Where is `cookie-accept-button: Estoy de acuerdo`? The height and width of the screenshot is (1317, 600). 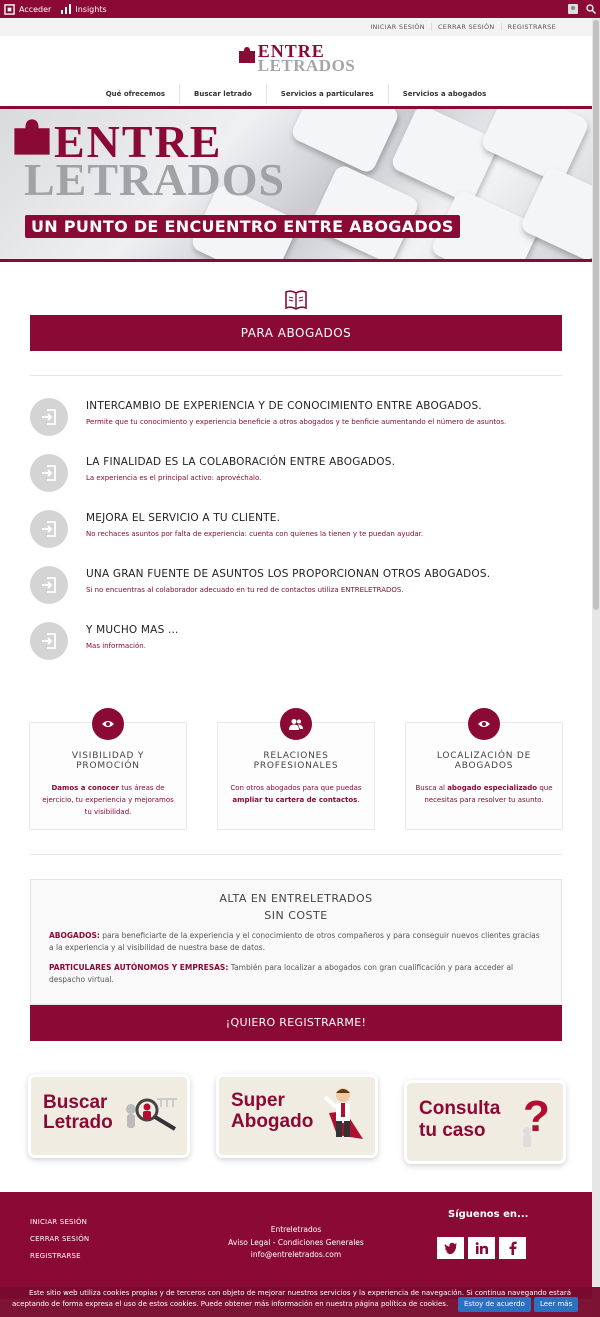 cookie-accept-button: Estoy de acuerdo is located at coordinates (494, 1304).